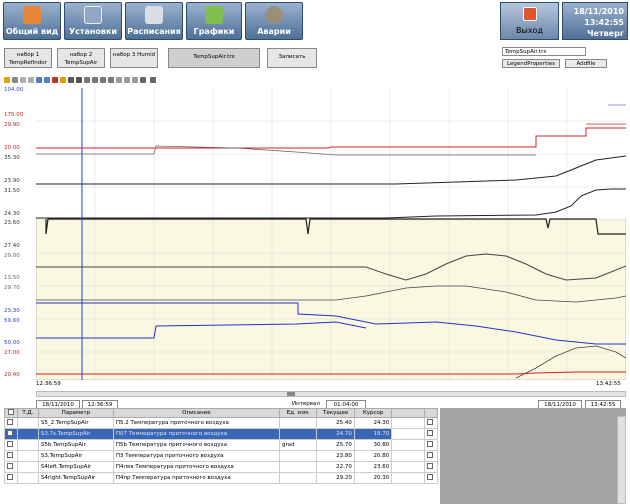 This screenshot has width=630, height=504. What do you see at coordinates (153, 80) in the screenshot?
I see `print-icon` at bounding box center [153, 80].